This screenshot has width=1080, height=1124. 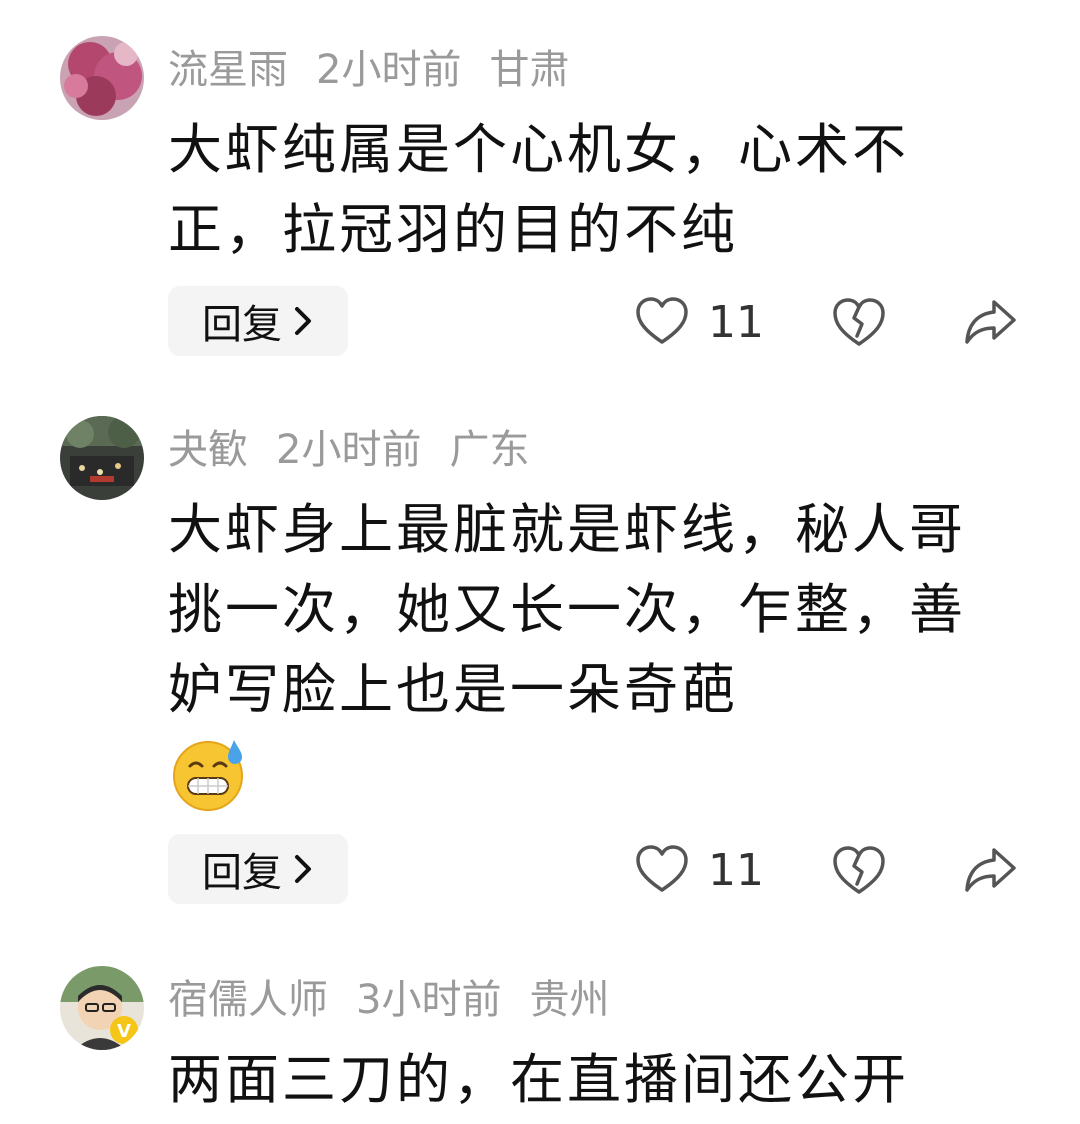 I want to click on comment-text: 大虾纯属是个心机女，心术不正，拉冠羽的目的不纯, so click(x=538, y=189).